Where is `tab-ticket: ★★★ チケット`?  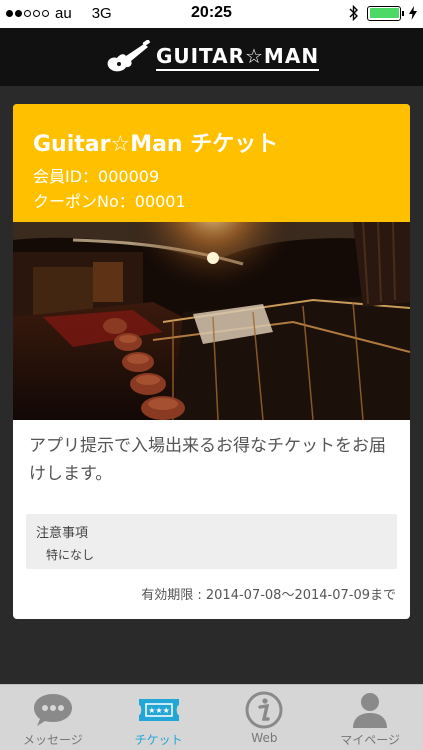 tab-ticket: ★★★ チケット is located at coordinates (159, 717).